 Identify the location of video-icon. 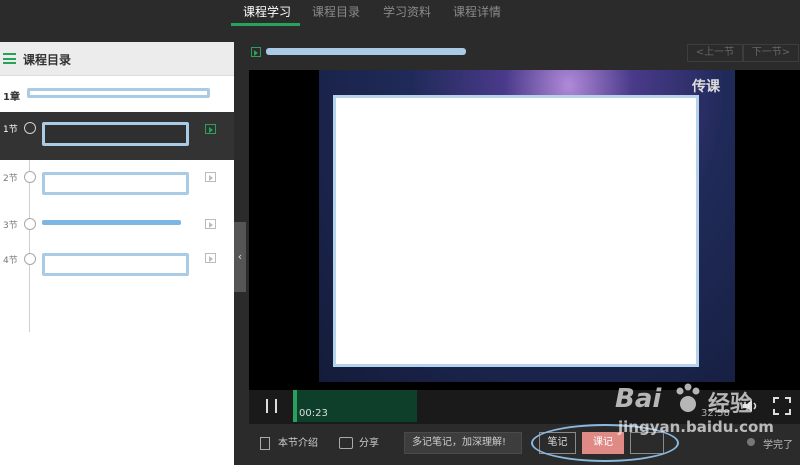
(256, 52).